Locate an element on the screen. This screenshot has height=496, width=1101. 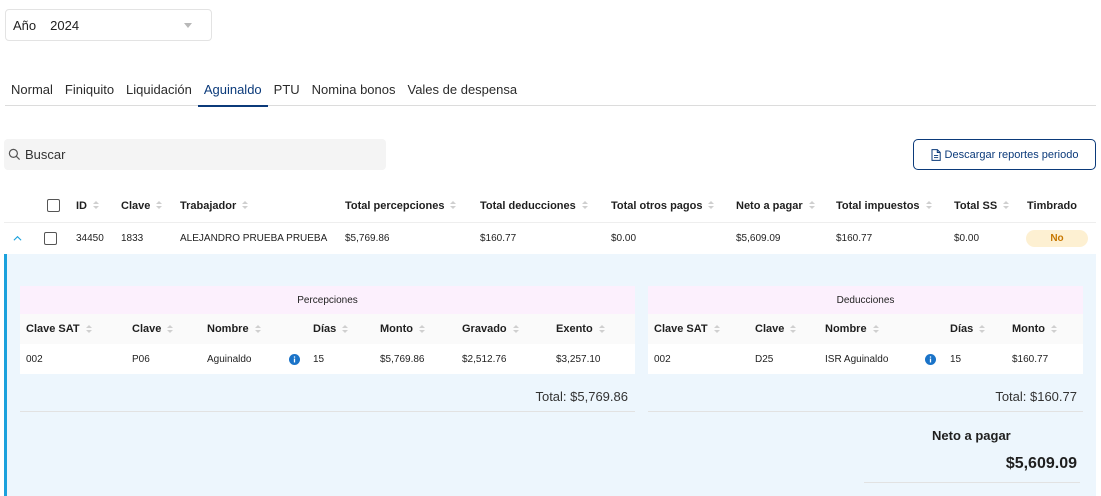
chevron-up-icon is located at coordinates (17, 238).